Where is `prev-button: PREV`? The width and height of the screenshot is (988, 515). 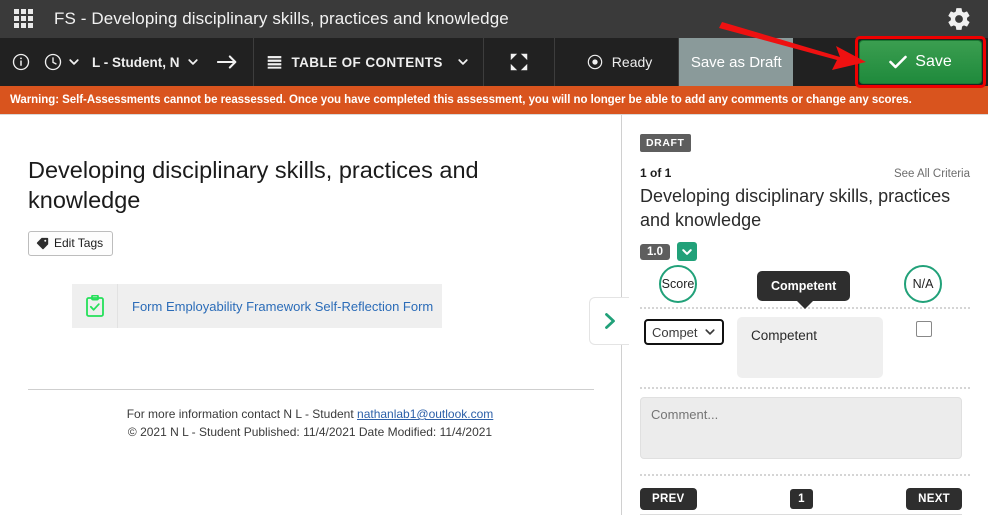
prev-button: PREV is located at coordinates (668, 499).